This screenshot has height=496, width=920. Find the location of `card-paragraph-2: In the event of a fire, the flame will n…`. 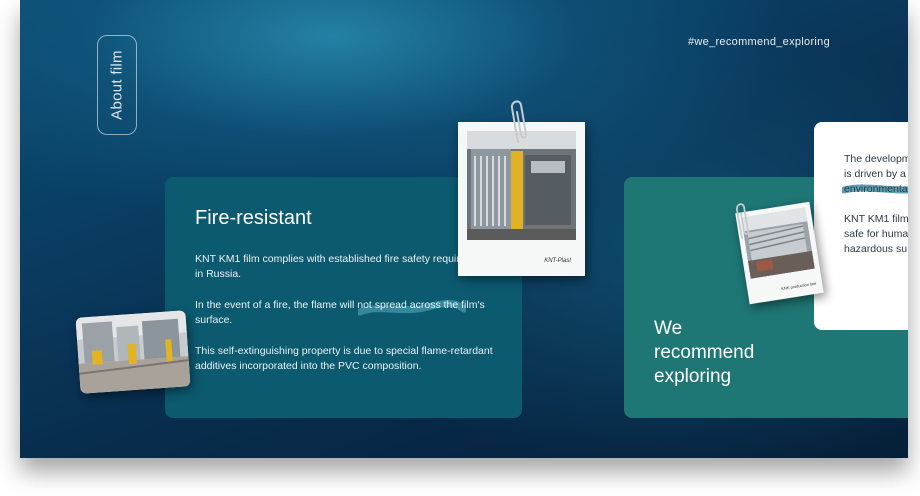

card-paragraph-2: In the event of a fire, the flame will n… is located at coordinates (340, 312).